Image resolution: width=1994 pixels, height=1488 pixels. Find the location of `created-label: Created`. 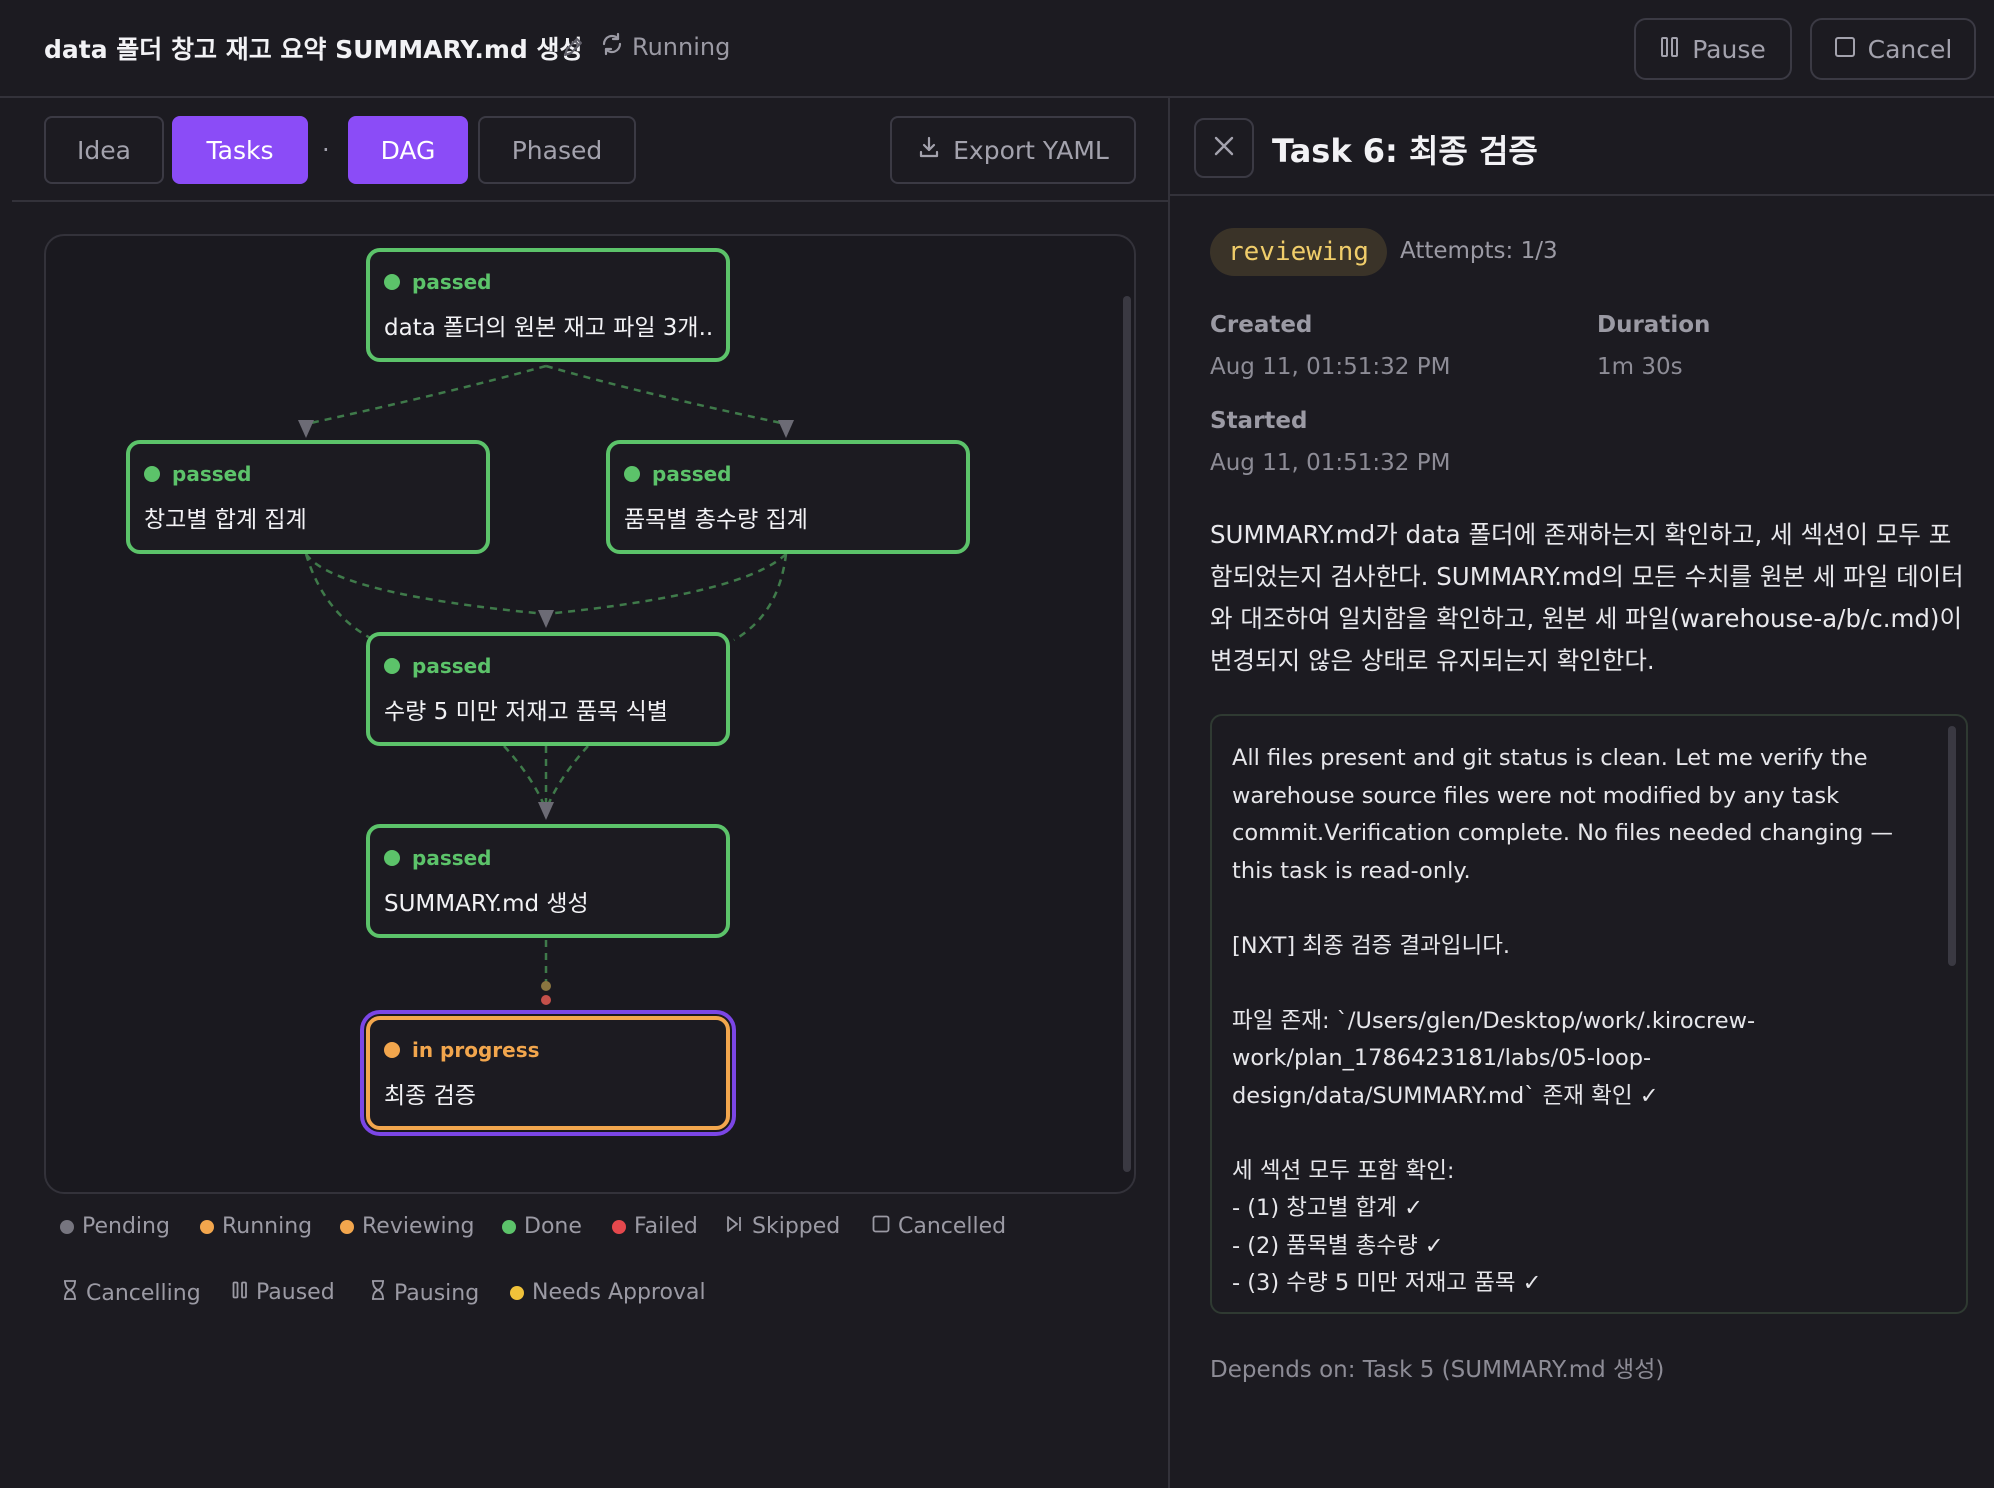

created-label: Created is located at coordinates (1261, 325).